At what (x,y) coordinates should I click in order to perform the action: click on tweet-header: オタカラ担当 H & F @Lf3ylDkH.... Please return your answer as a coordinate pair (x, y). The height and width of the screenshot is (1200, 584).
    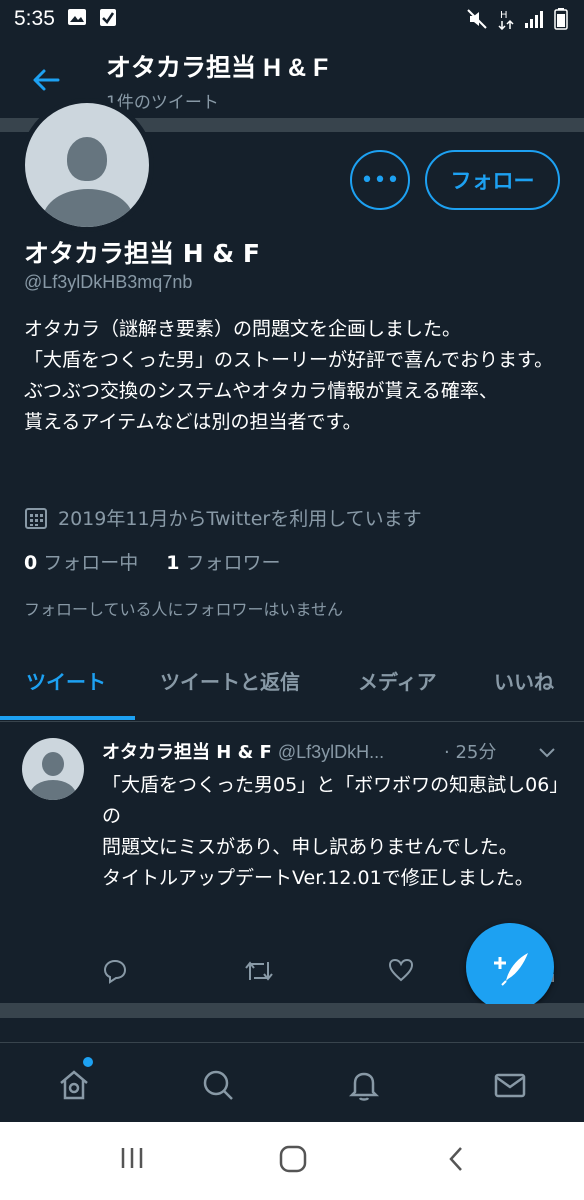
    Looking at the image, I should click on (243, 751).